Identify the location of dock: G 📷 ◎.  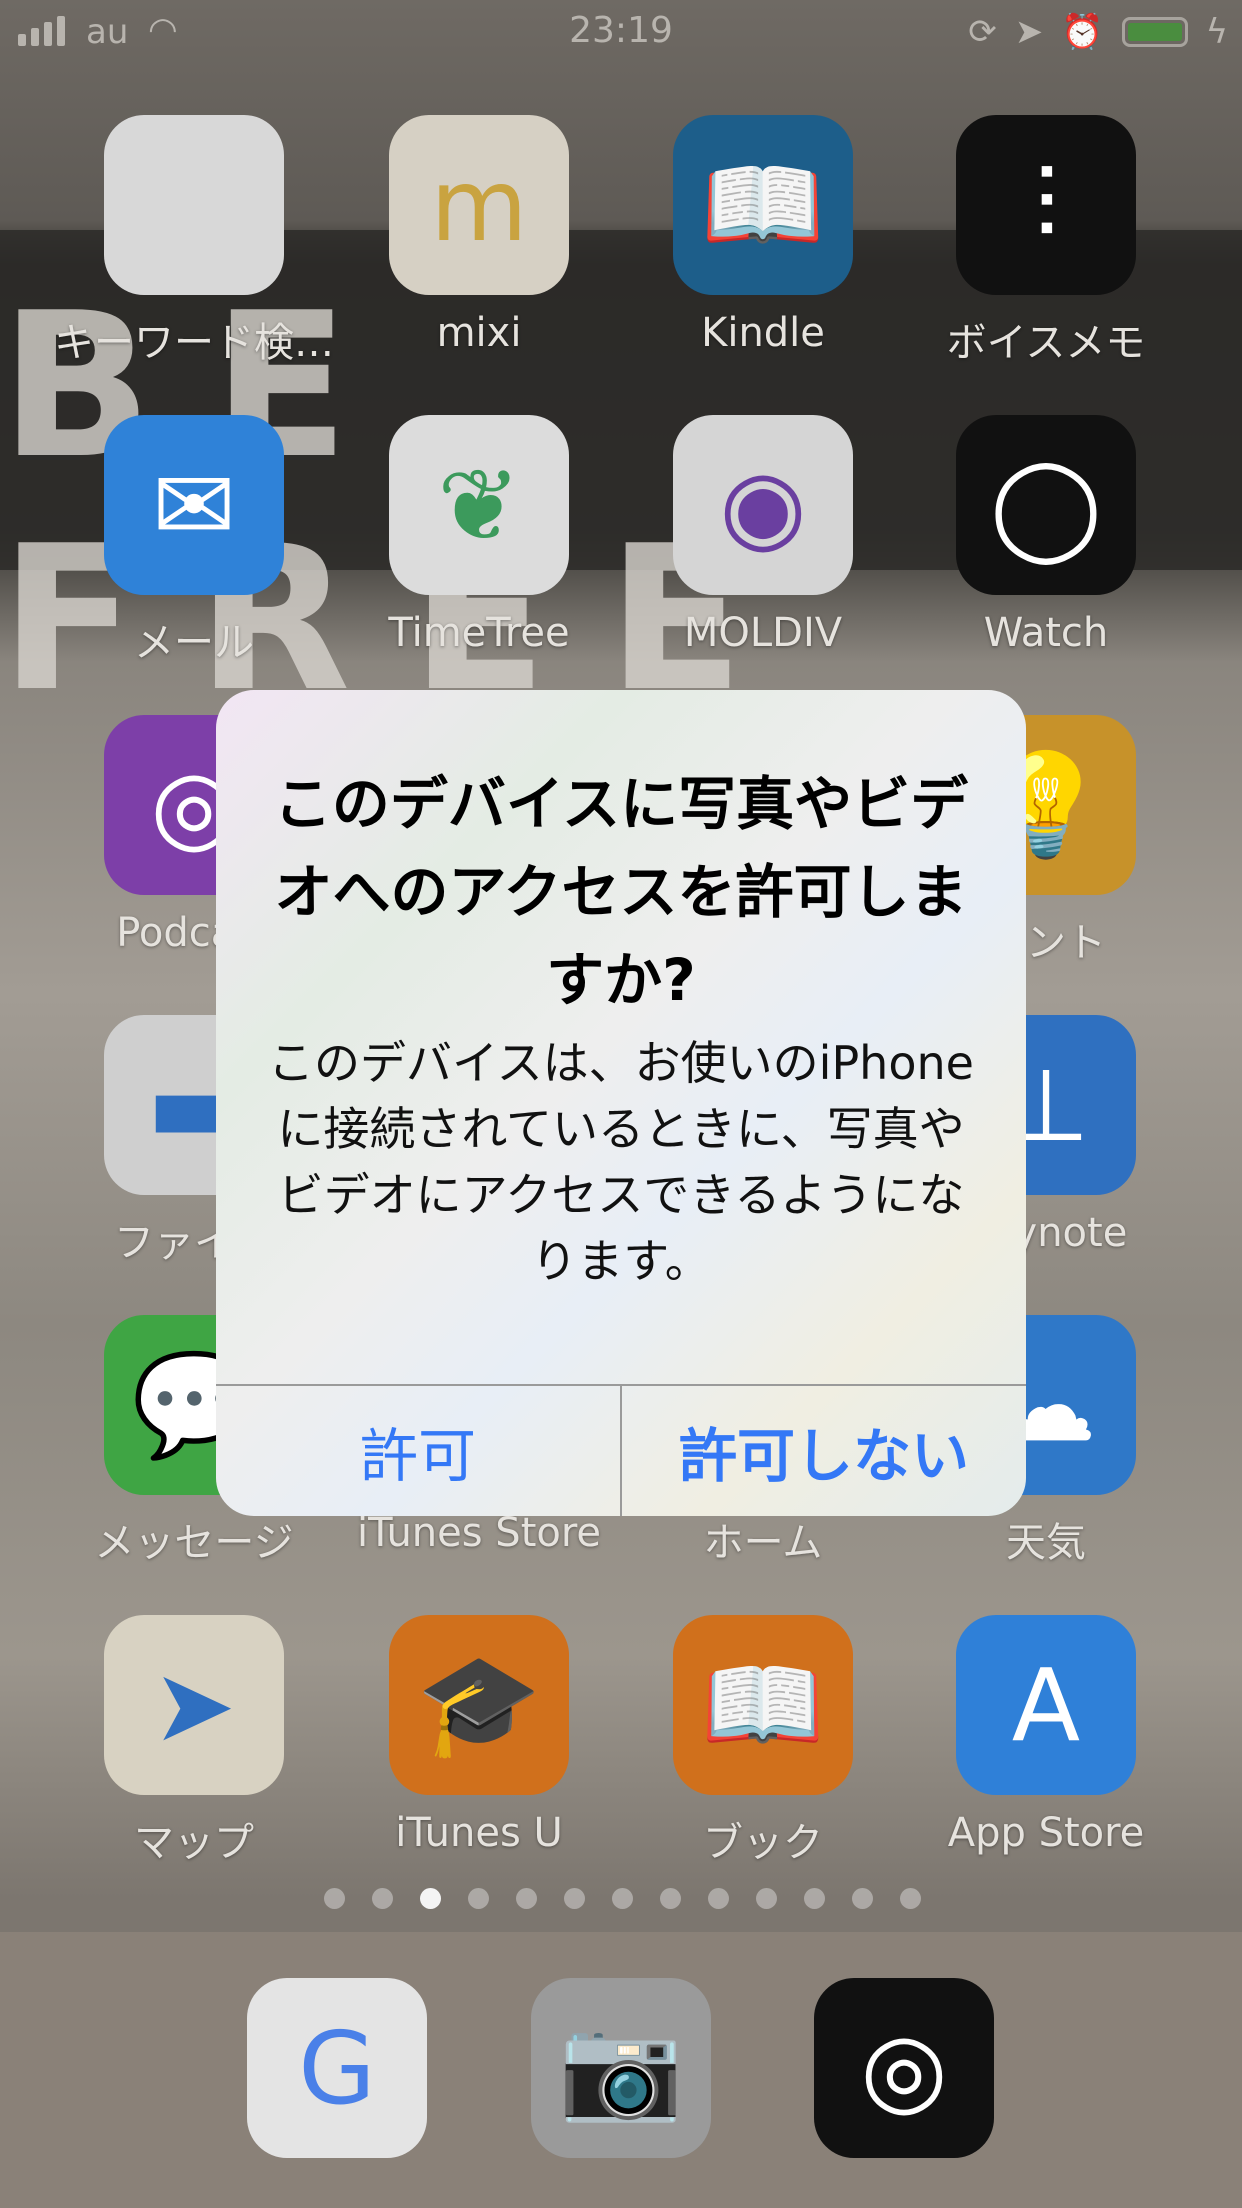
(621, 2070).